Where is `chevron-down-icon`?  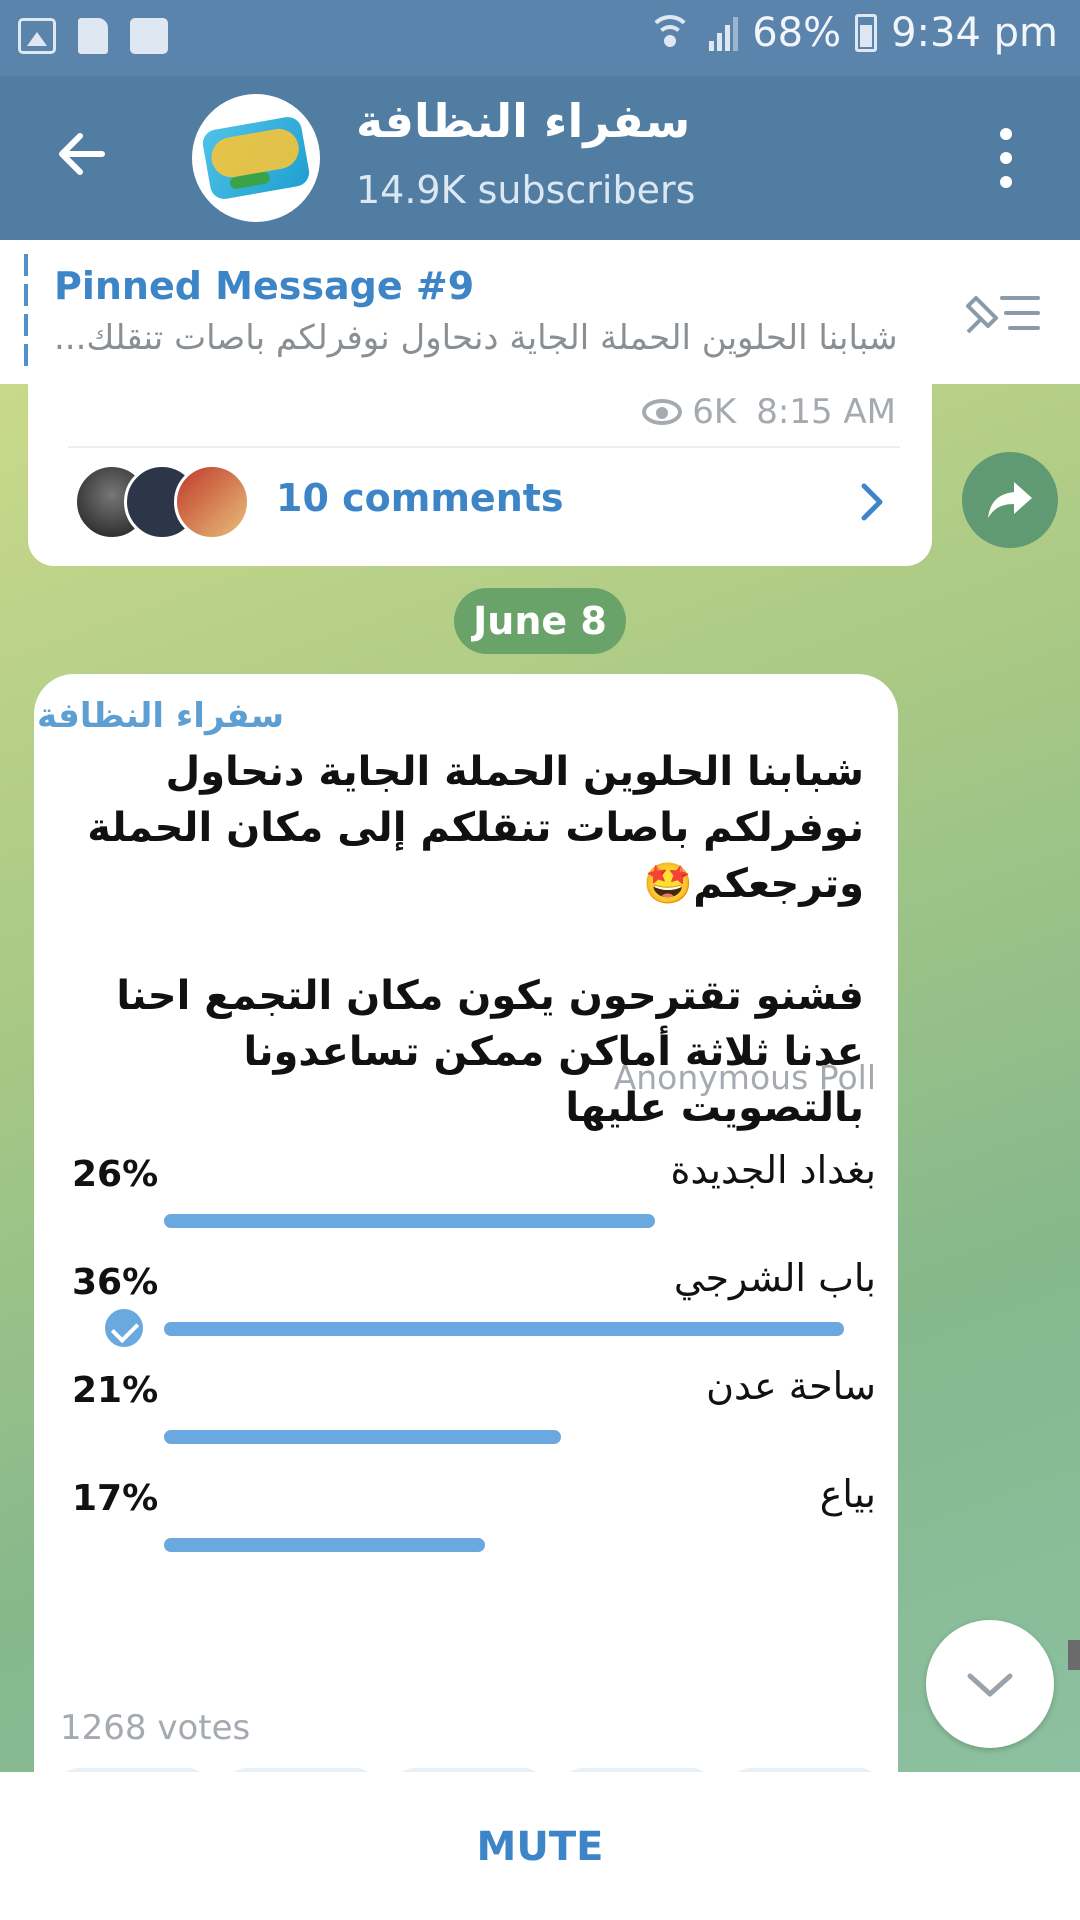 chevron-down-icon is located at coordinates (990, 1685).